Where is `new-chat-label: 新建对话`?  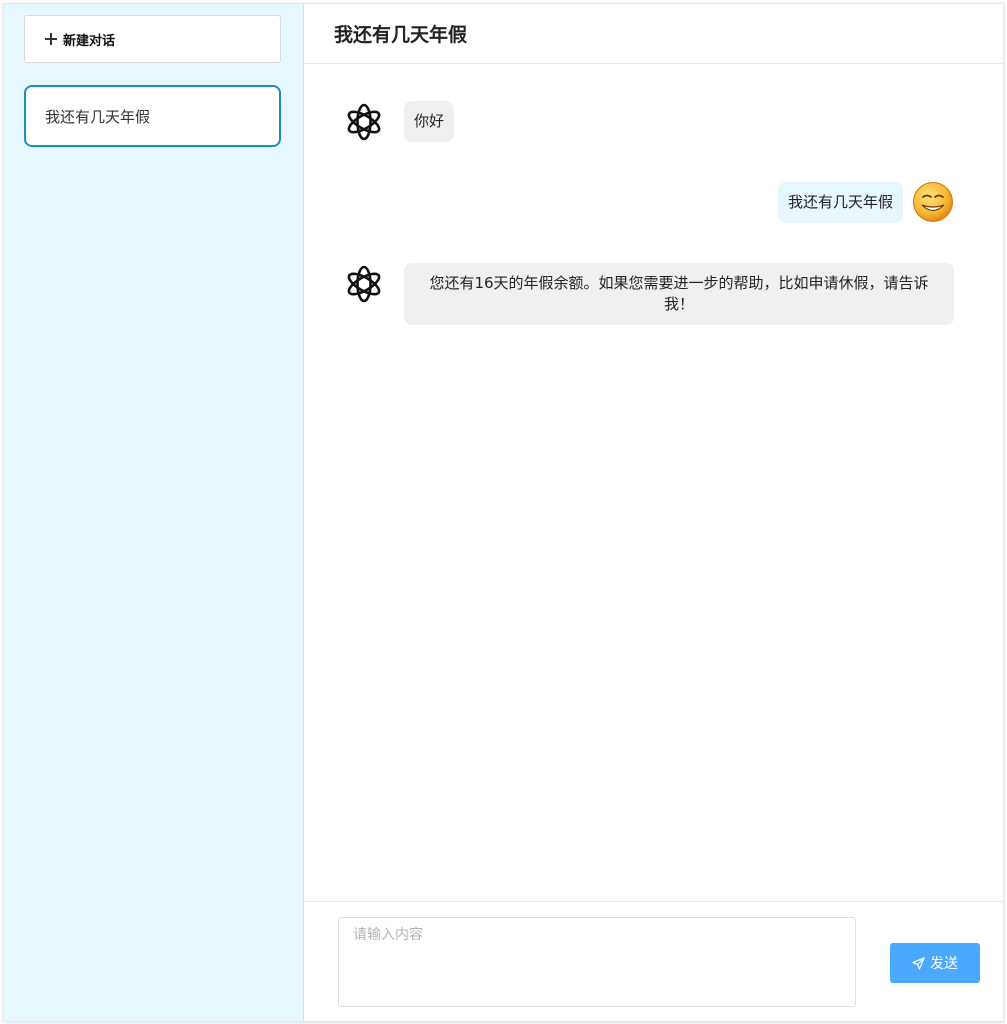 new-chat-label: 新建对话 is located at coordinates (89, 41).